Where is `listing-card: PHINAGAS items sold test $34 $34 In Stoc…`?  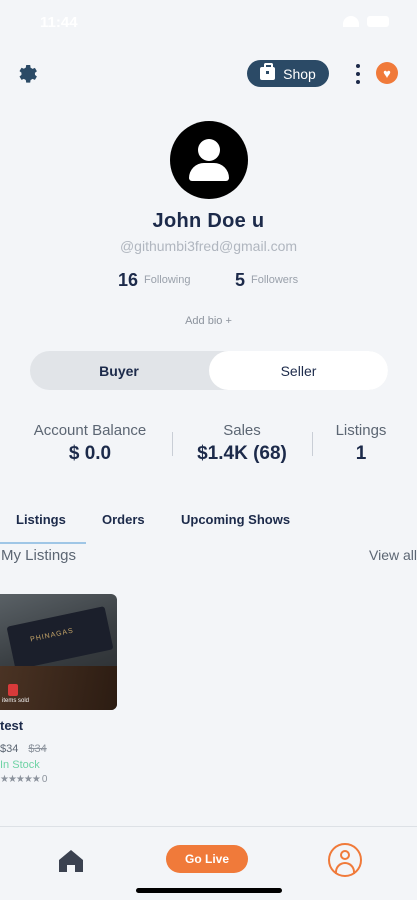
listing-card: PHINAGAS items sold test $34 $34 In Stoc… is located at coordinates (58, 689).